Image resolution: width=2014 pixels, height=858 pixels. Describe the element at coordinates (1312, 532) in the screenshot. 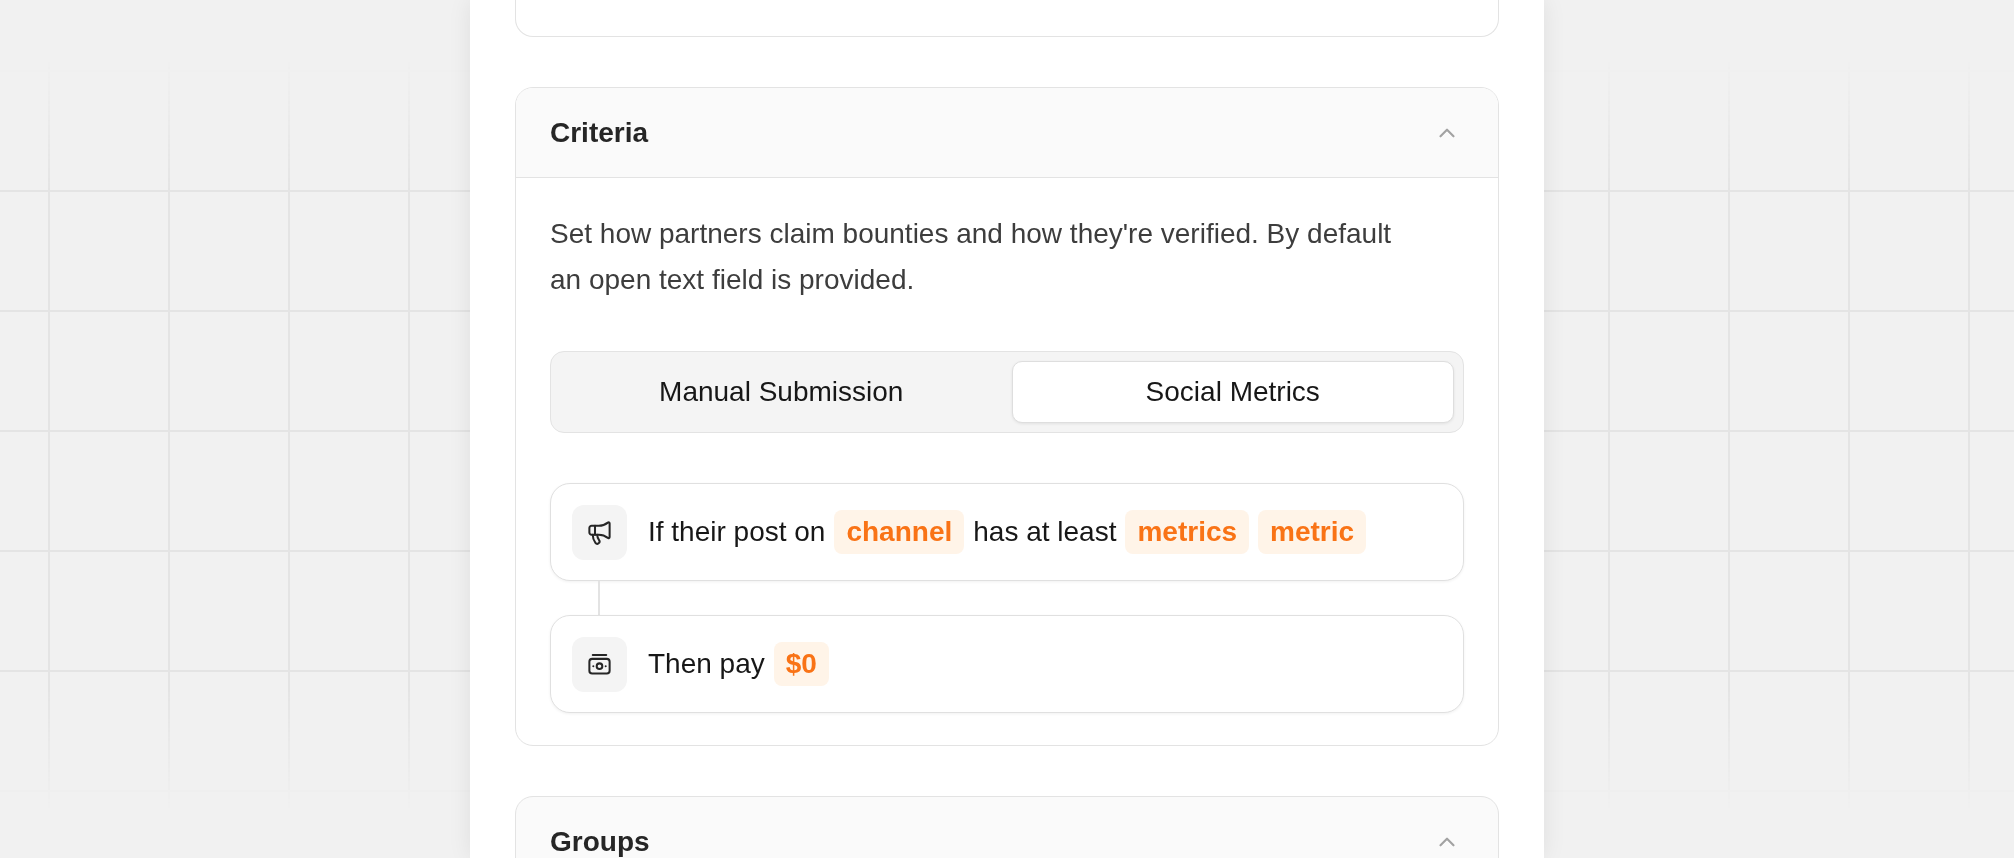

I see `variable-chip: metric` at that location.